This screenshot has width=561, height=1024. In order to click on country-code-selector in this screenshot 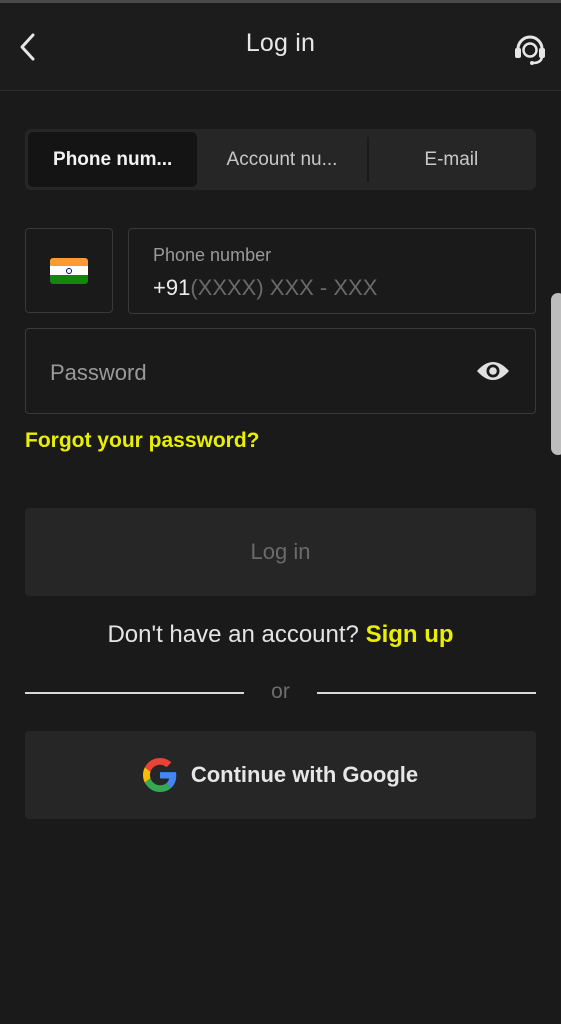, I will do `click(69, 270)`.